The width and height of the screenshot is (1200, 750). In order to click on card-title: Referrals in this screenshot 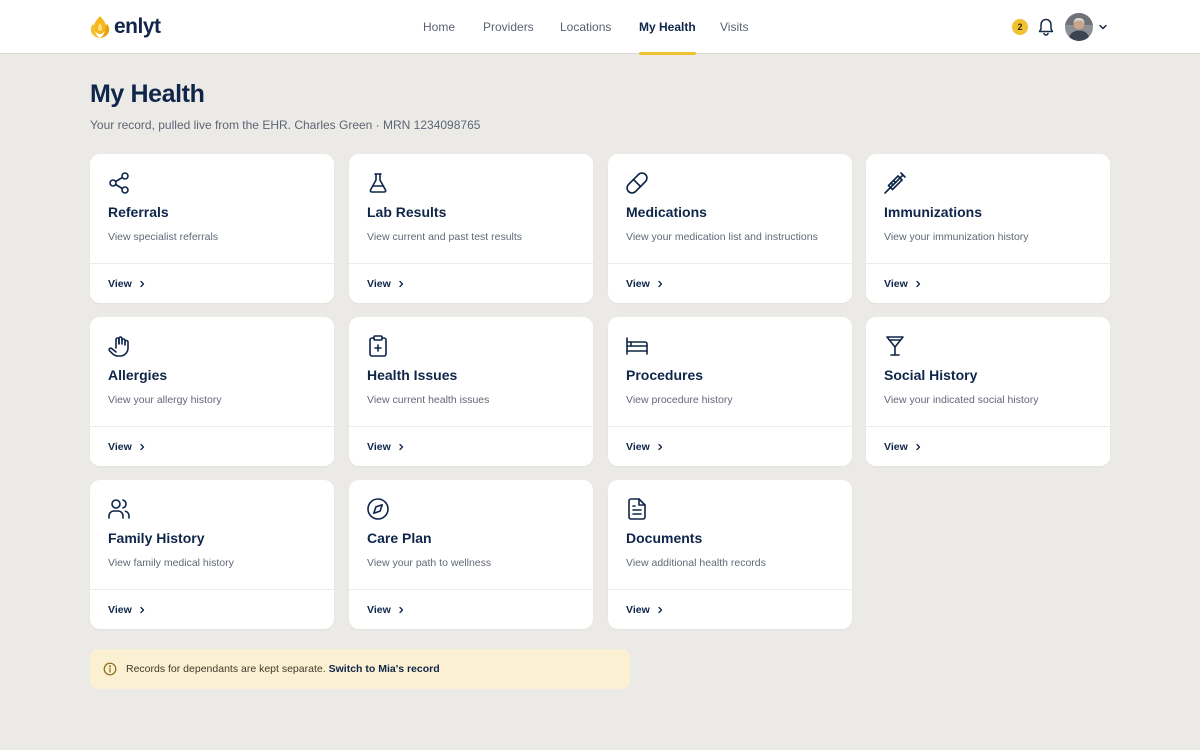, I will do `click(138, 212)`.